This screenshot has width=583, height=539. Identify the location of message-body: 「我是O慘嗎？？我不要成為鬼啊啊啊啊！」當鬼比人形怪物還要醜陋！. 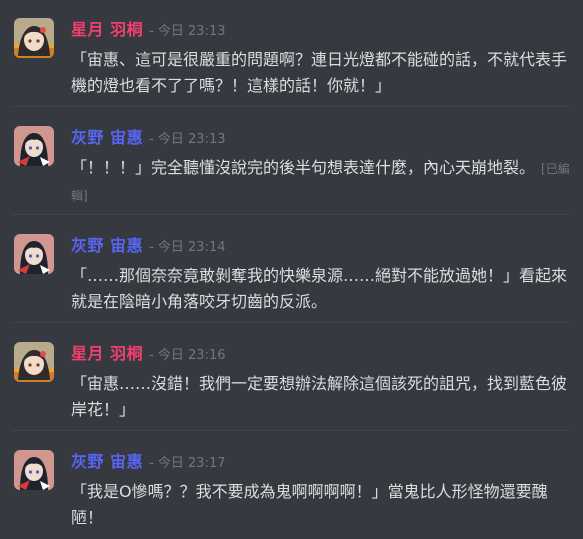
(309, 504).